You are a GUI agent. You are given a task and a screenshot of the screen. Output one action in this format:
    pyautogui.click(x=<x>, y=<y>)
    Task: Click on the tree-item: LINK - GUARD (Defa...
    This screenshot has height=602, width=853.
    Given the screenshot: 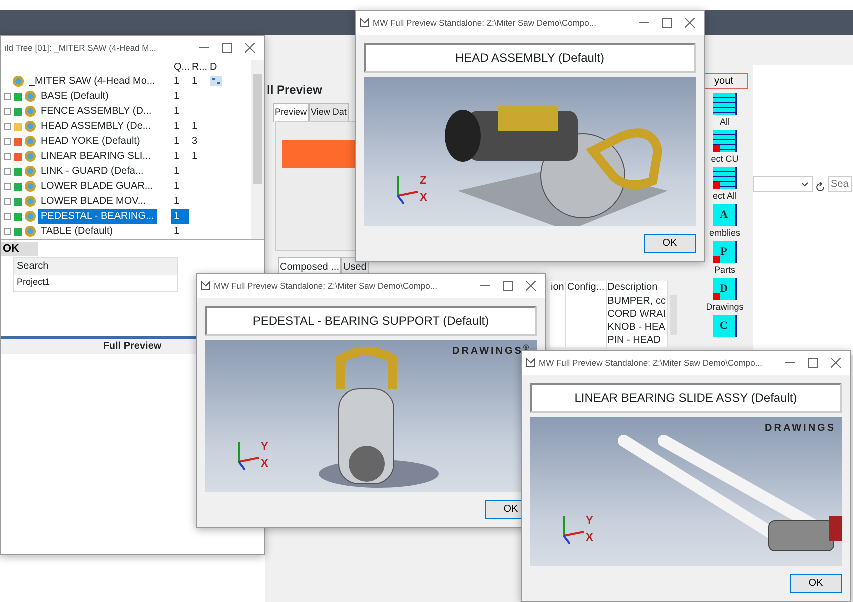 What is the action you would take?
    pyautogui.click(x=92, y=171)
    